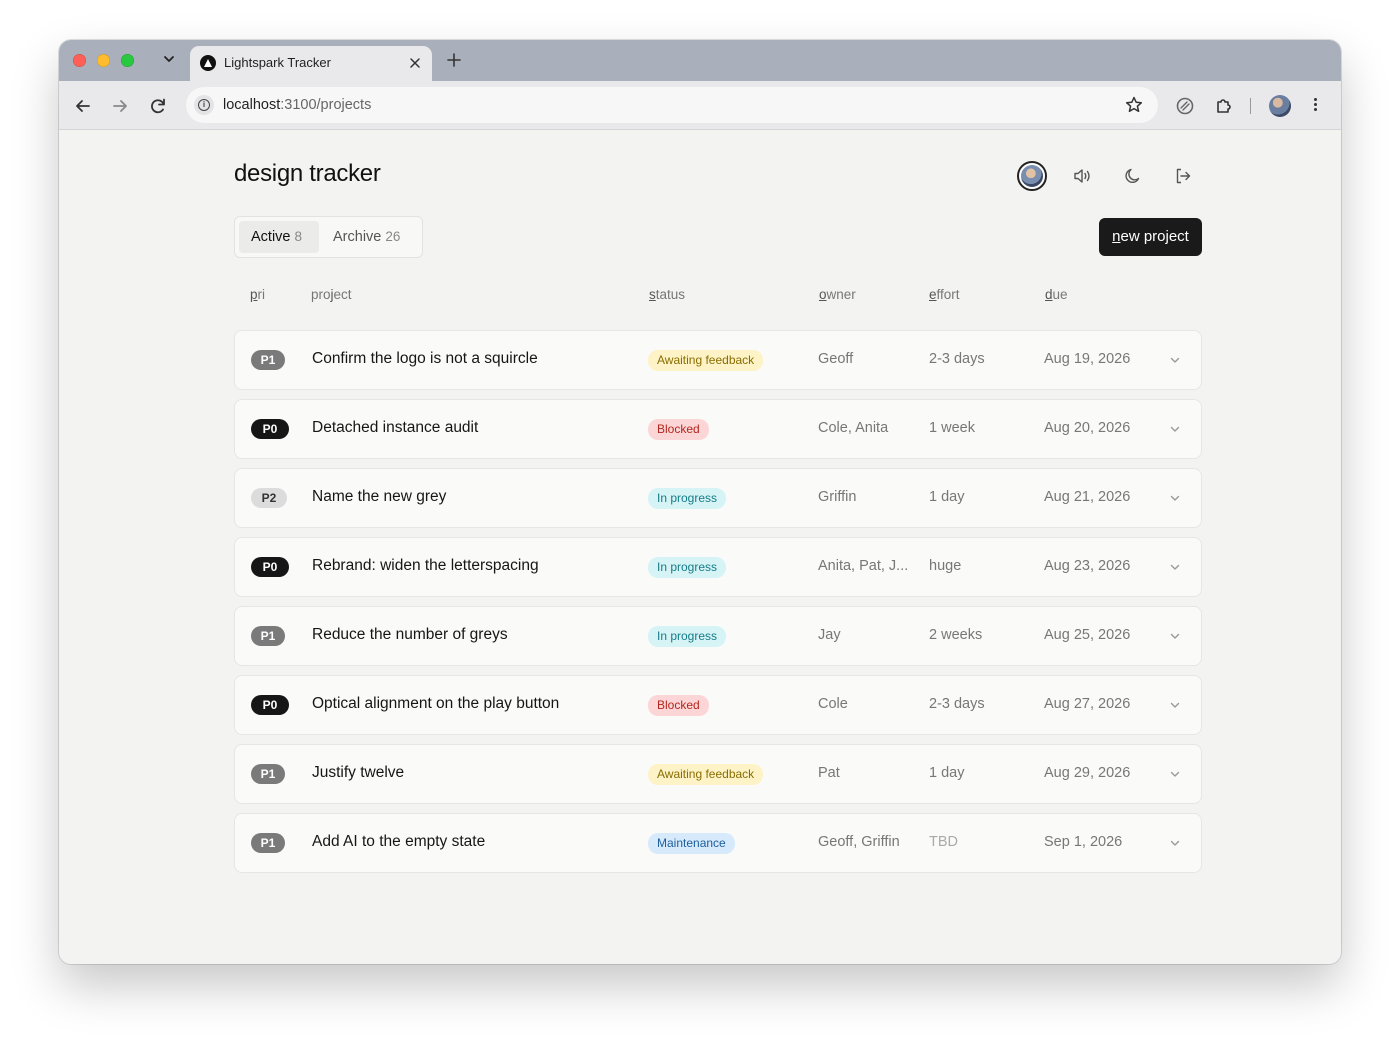 Image resolution: width=1400 pixels, height=1042 pixels. What do you see at coordinates (395, 427) in the screenshot?
I see `project-name: Detached instance audit` at bounding box center [395, 427].